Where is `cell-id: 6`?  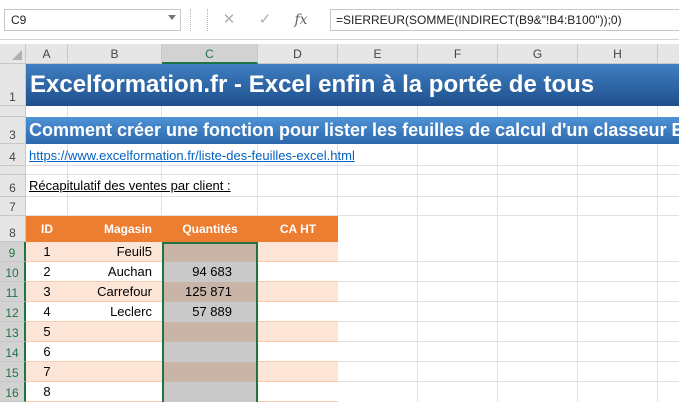 cell-id: 6 is located at coordinates (47, 352).